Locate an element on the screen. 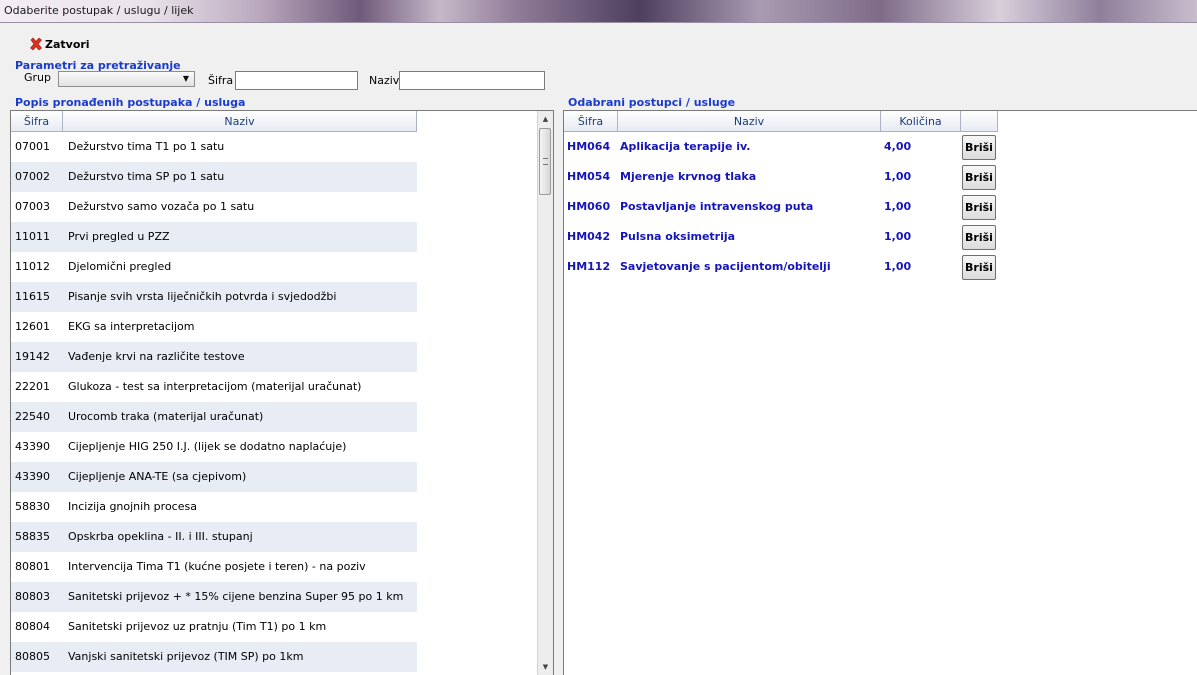  table-row: HM042 Pulsna oksimetrija 1,00 is located at coordinates (762, 237).